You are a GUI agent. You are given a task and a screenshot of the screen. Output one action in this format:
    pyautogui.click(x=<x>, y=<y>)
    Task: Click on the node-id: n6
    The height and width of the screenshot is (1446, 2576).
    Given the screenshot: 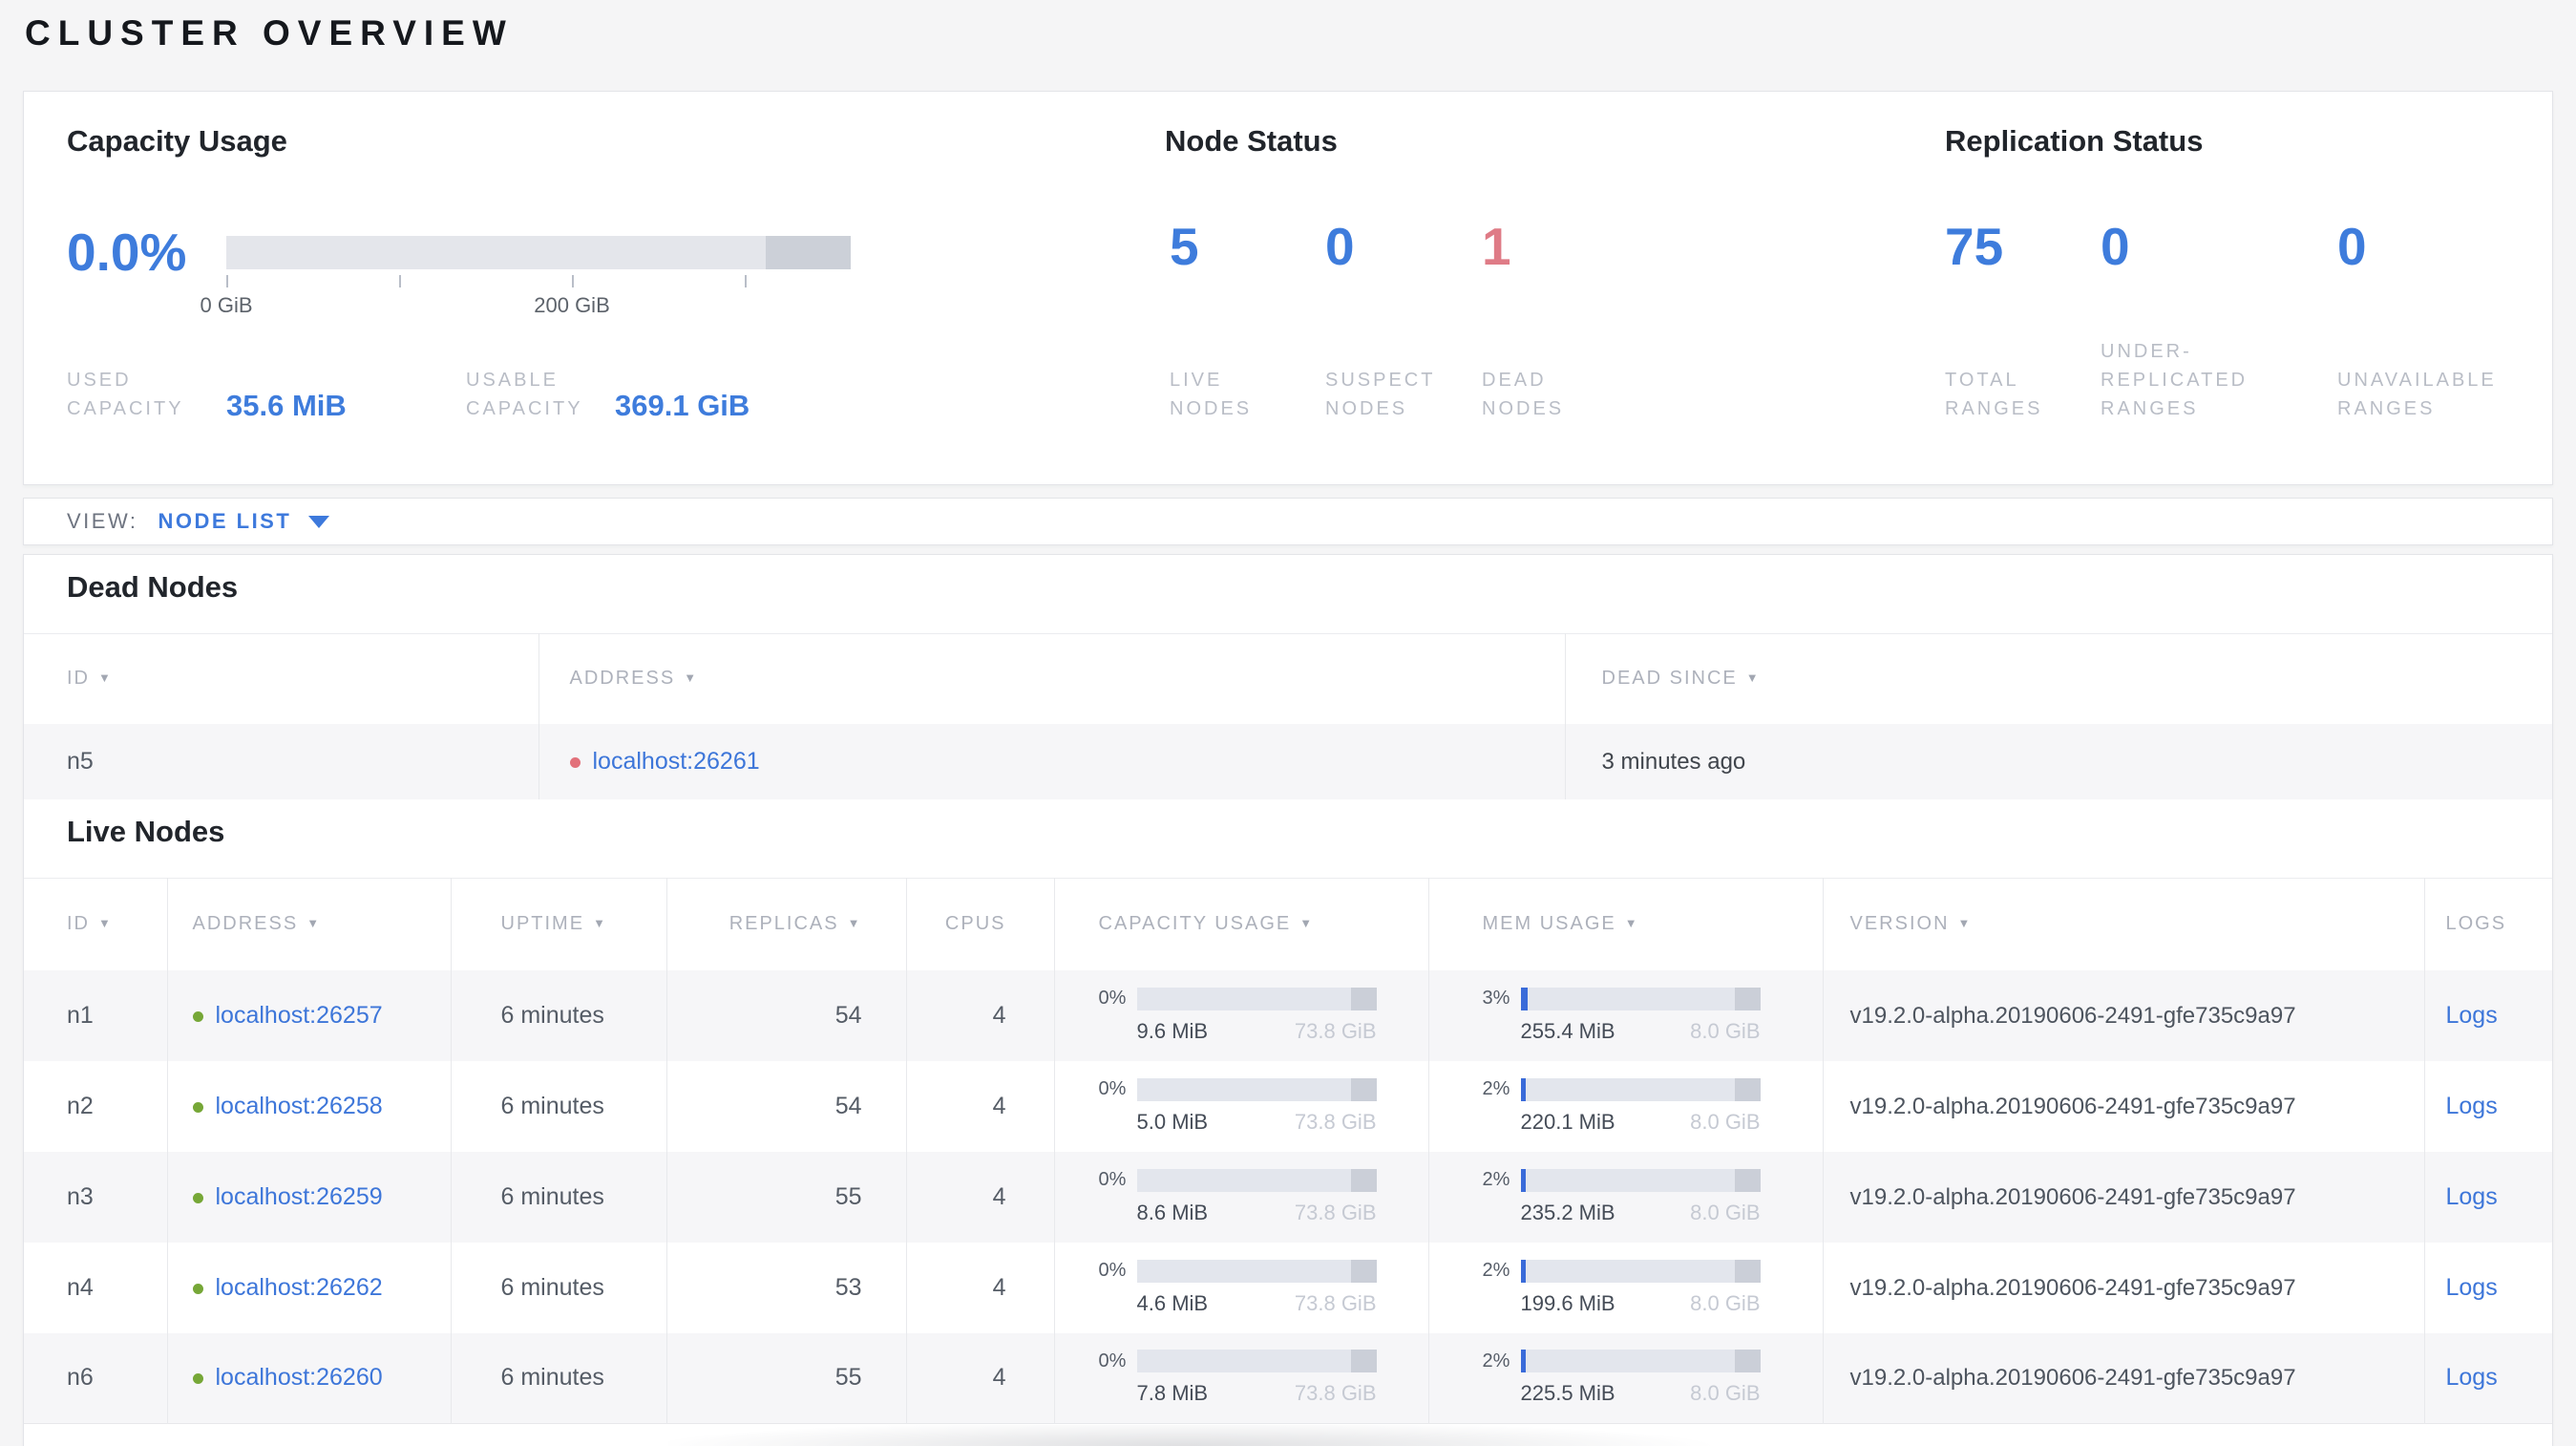 What is the action you would take?
    pyautogui.click(x=80, y=1378)
    